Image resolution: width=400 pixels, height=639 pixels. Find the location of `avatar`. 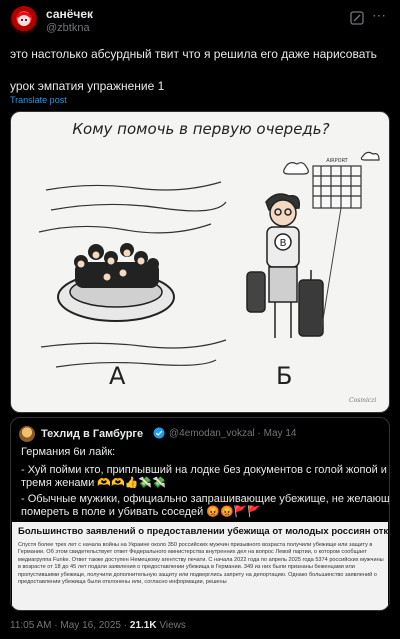

avatar is located at coordinates (24, 20).